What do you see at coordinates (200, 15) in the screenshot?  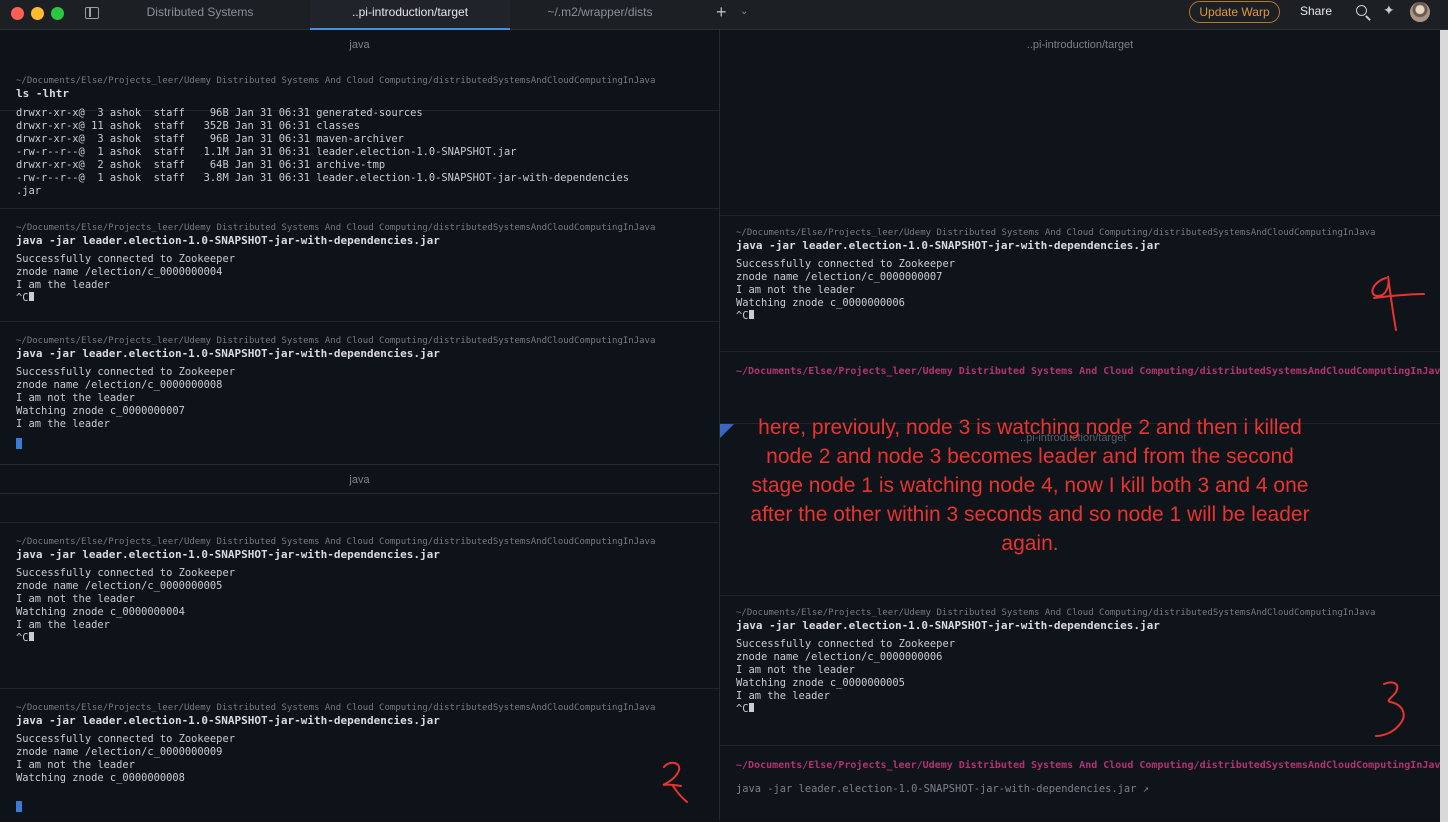 I see `tab-distributed-systems: Distributed Systems` at bounding box center [200, 15].